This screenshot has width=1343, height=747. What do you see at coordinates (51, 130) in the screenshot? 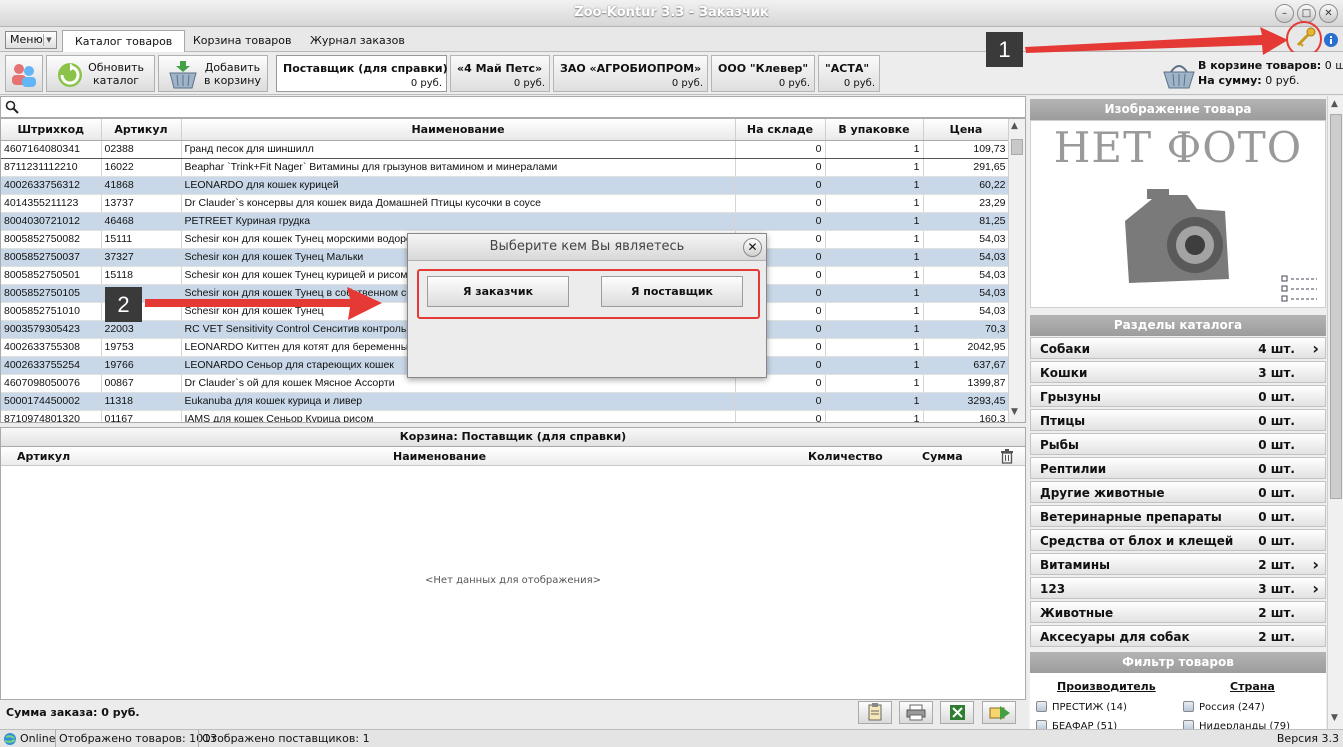
I see `catalog-col-header: Штрихкод` at bounding box center [51, 130].